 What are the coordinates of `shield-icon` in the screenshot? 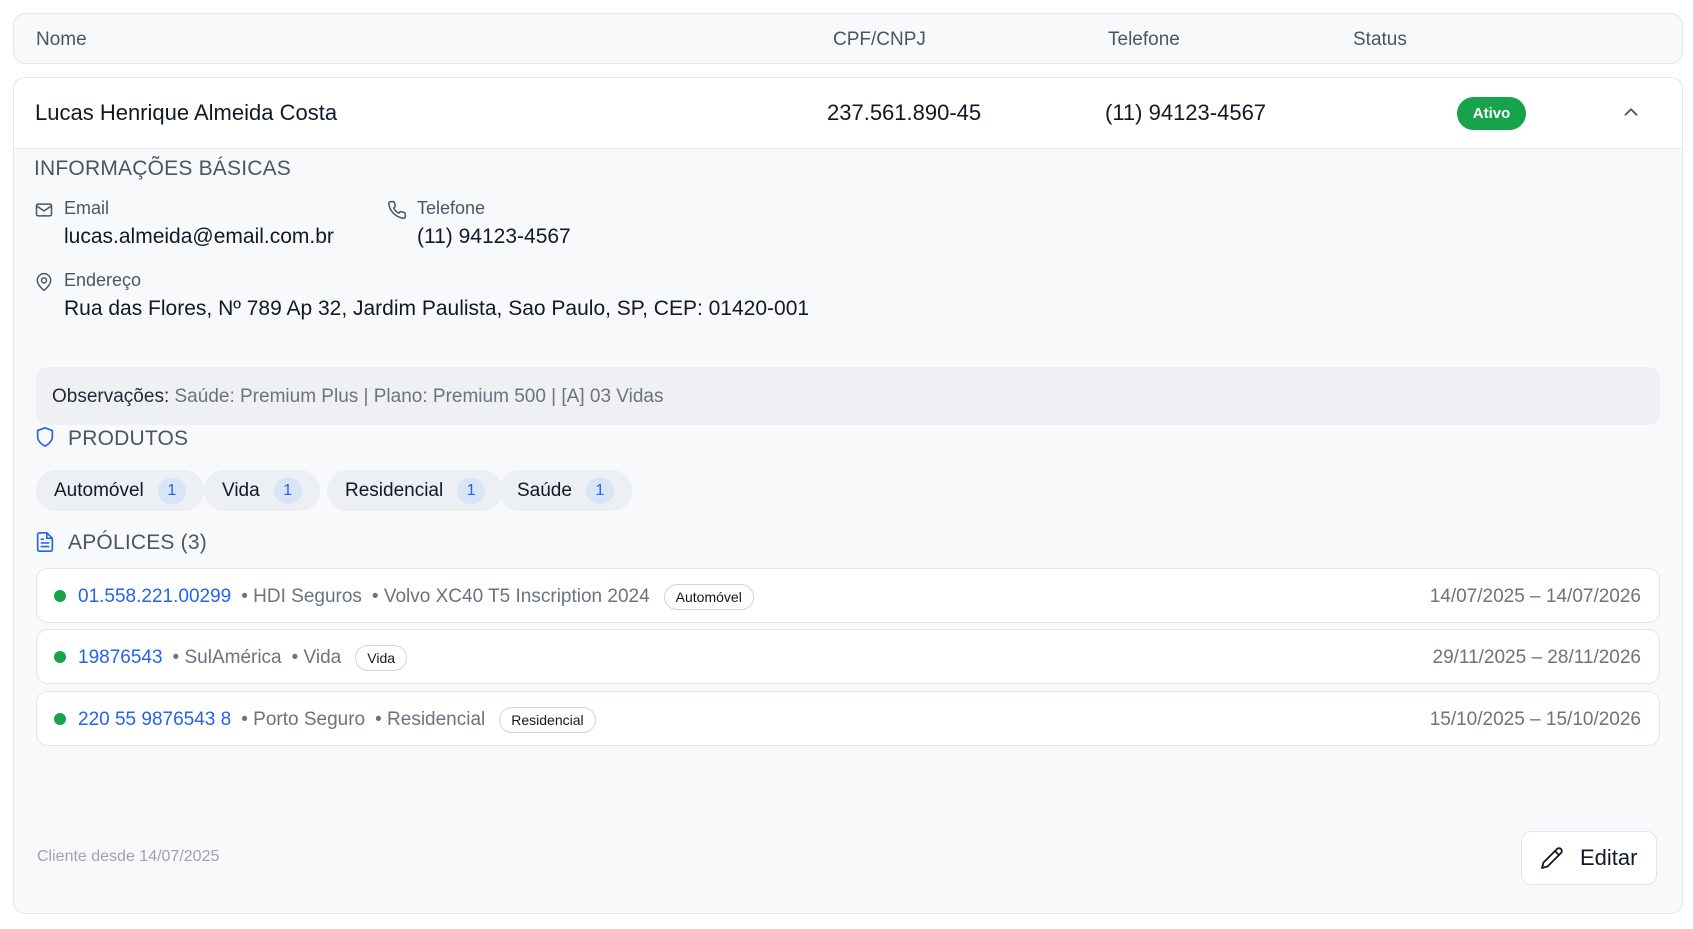 It's located at (45, 437).